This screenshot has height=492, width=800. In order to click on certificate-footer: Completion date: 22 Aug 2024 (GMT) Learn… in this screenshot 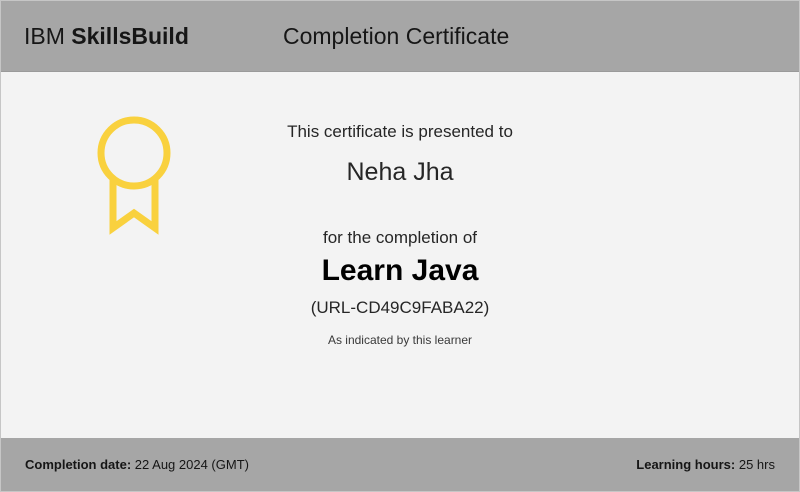, I will do `click(400, 464)`.